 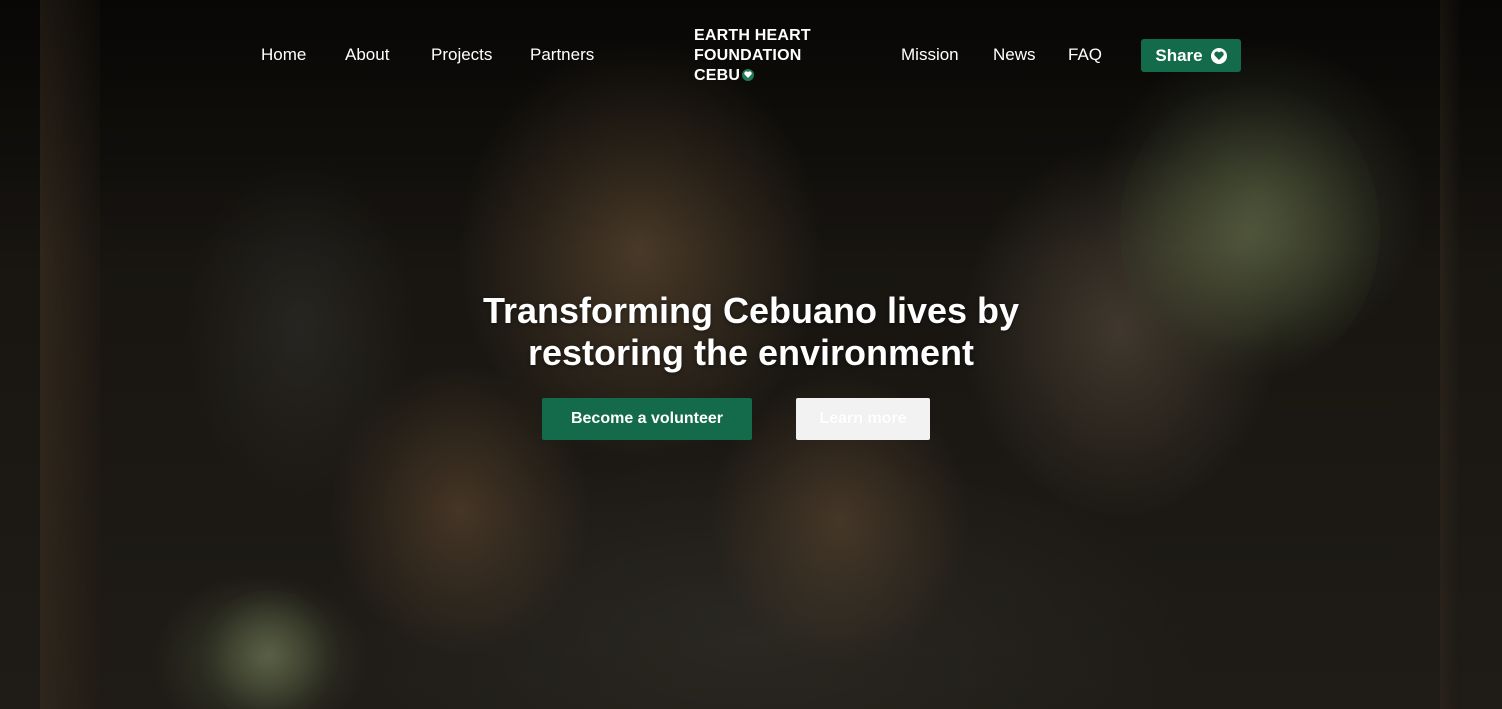 I want to click on logo-line-3: CEBU, so click(x=717, y=75).